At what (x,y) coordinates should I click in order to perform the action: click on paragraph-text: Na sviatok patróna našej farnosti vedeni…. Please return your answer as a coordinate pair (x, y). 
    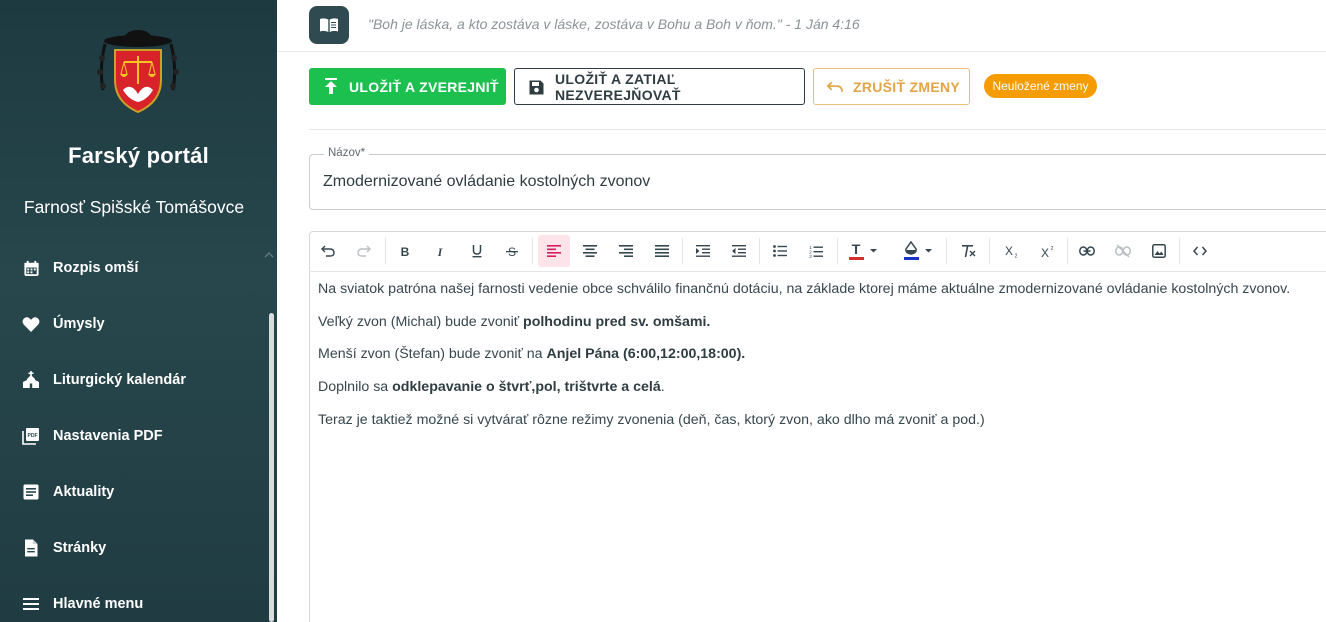
    Looking at the image, I should click on (804, 289).